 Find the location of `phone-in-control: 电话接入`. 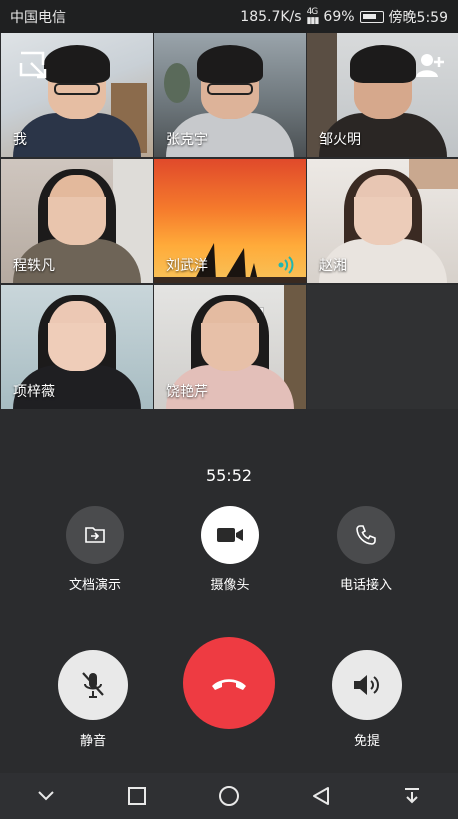

phone-in-control: 电话接入 is located at coordinates (366, 549).